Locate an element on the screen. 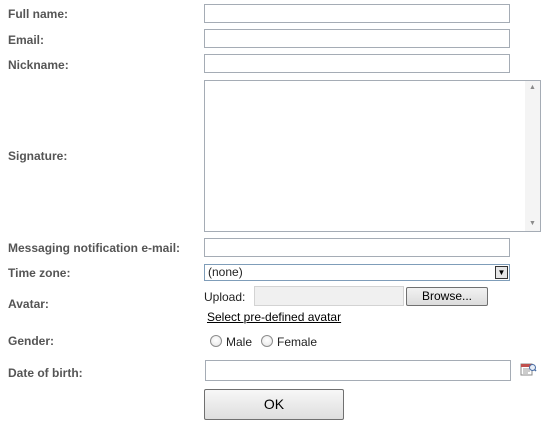 The width and height of the screenshot is (545, 422). time-zone-selected-value: (none) is located at coordinates (225, 272).